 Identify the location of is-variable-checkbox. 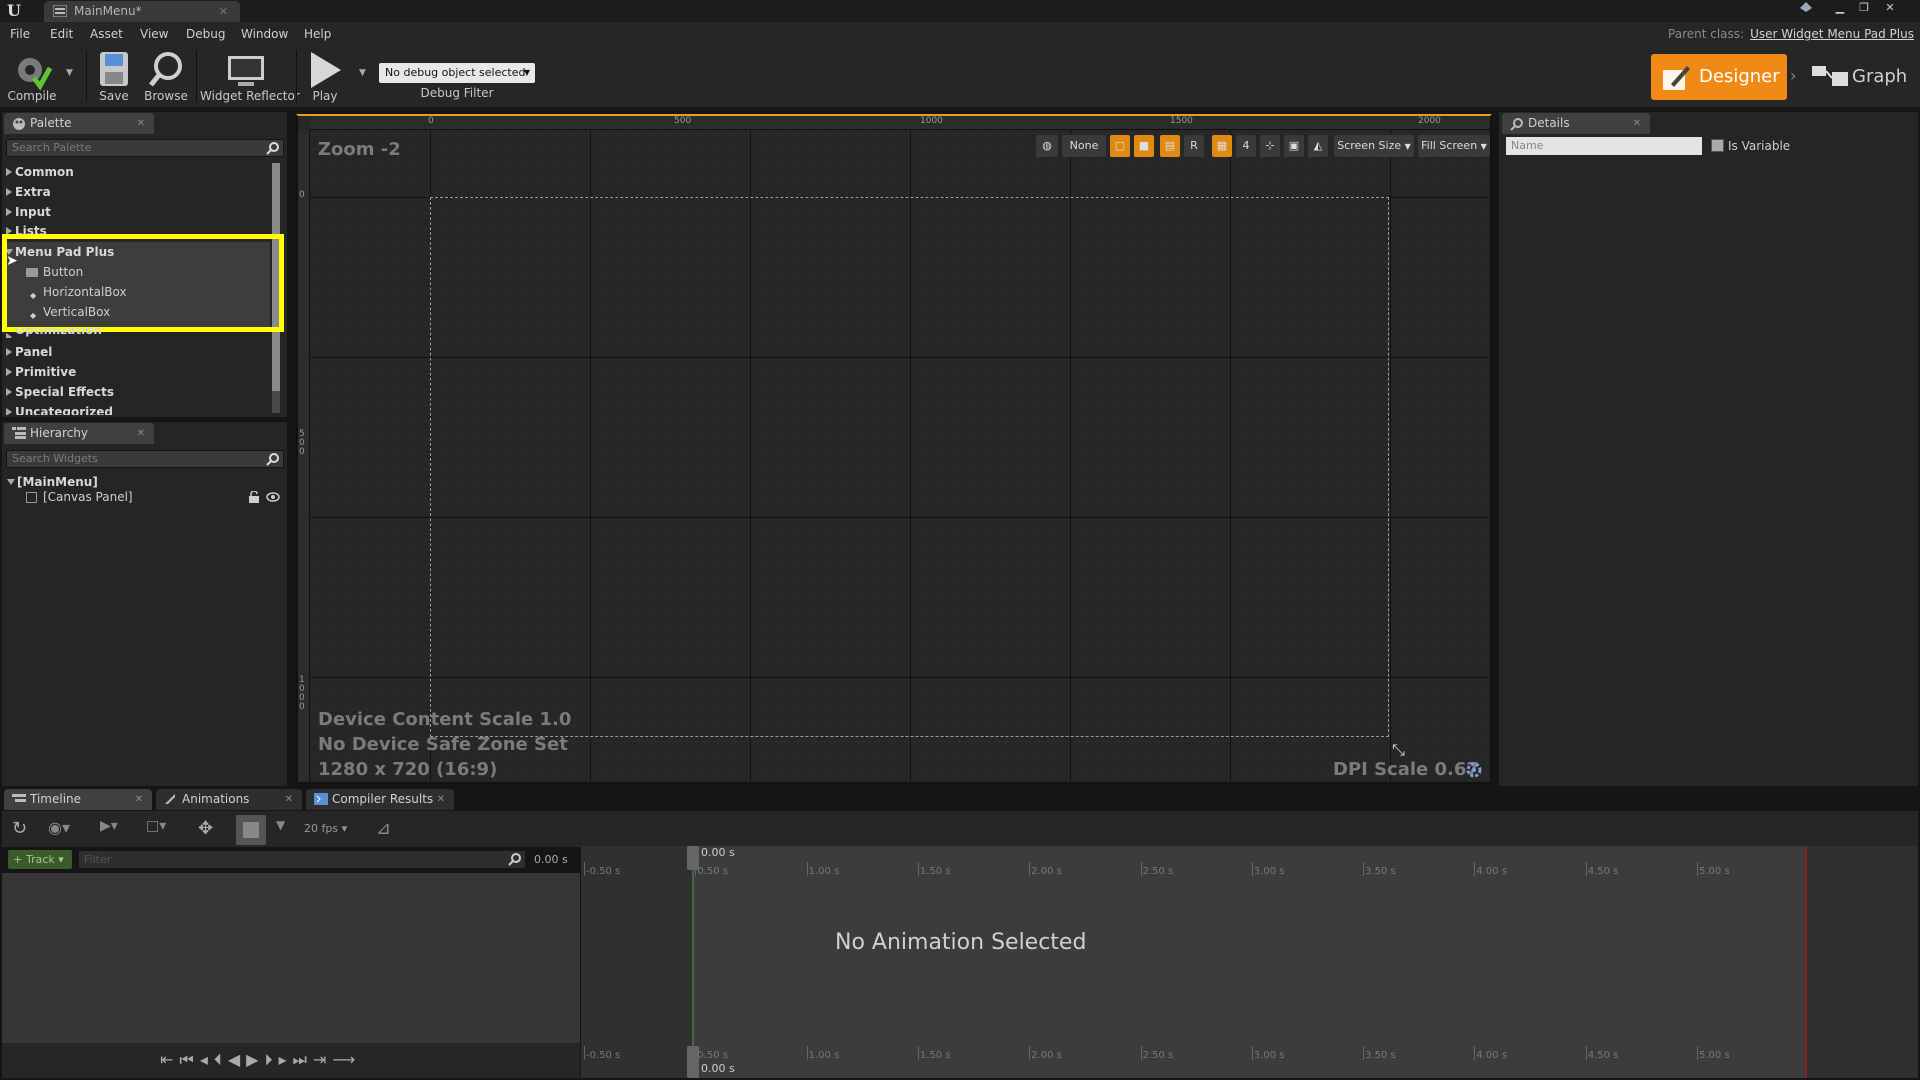
(1717, 145).